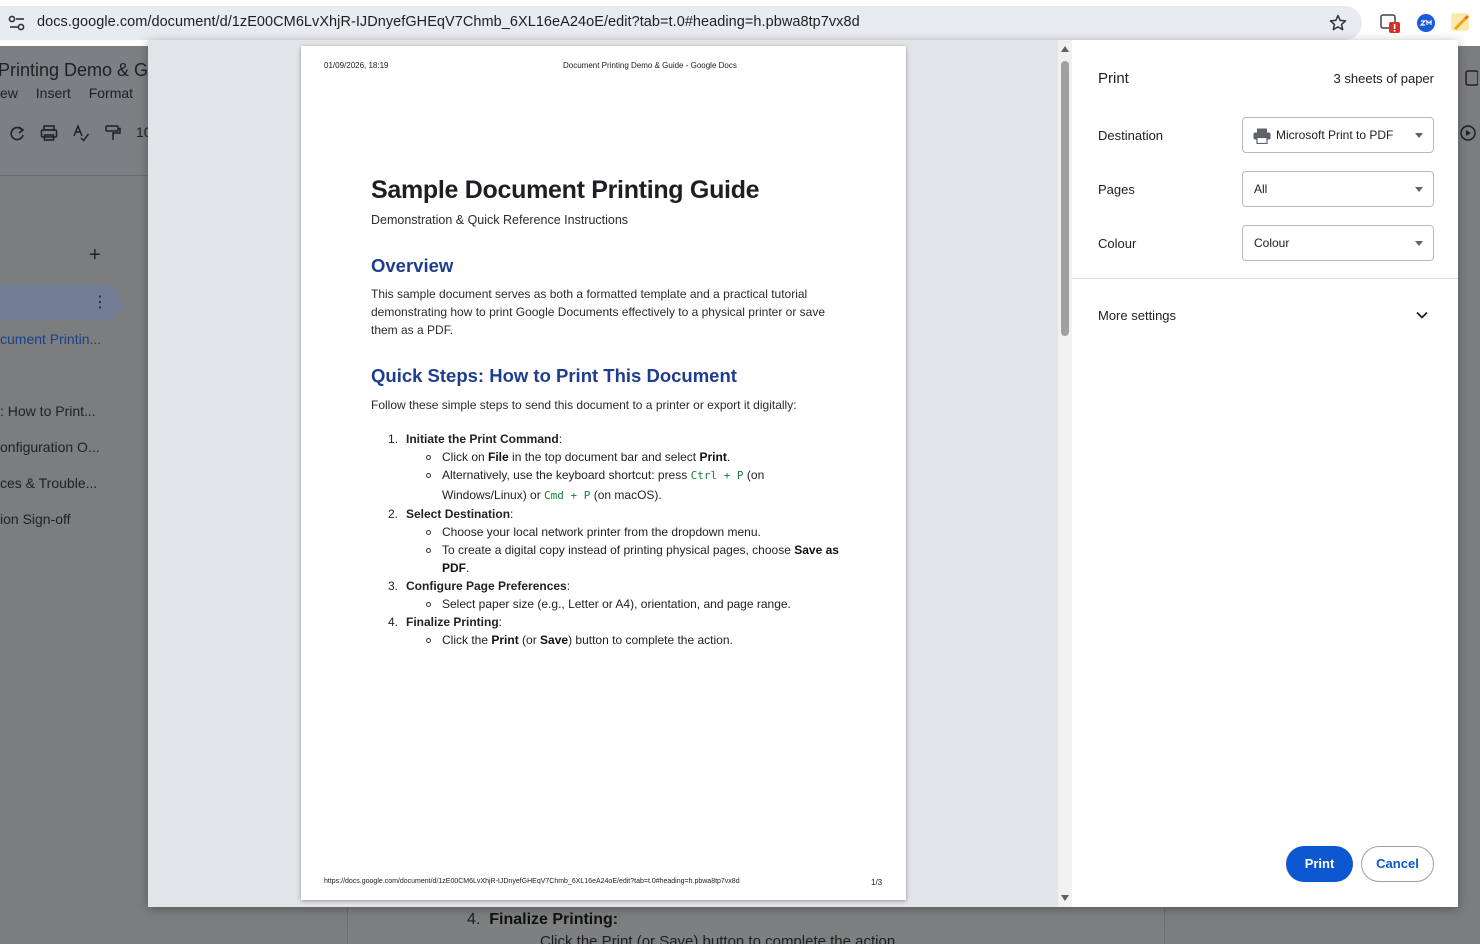 Image resolution: width=1480 pixels, height=944 pixels. What do you see at coordinates (1319, 864) in the screenshot?
I see `print-button: Print` at bounding box center [1319, 864].